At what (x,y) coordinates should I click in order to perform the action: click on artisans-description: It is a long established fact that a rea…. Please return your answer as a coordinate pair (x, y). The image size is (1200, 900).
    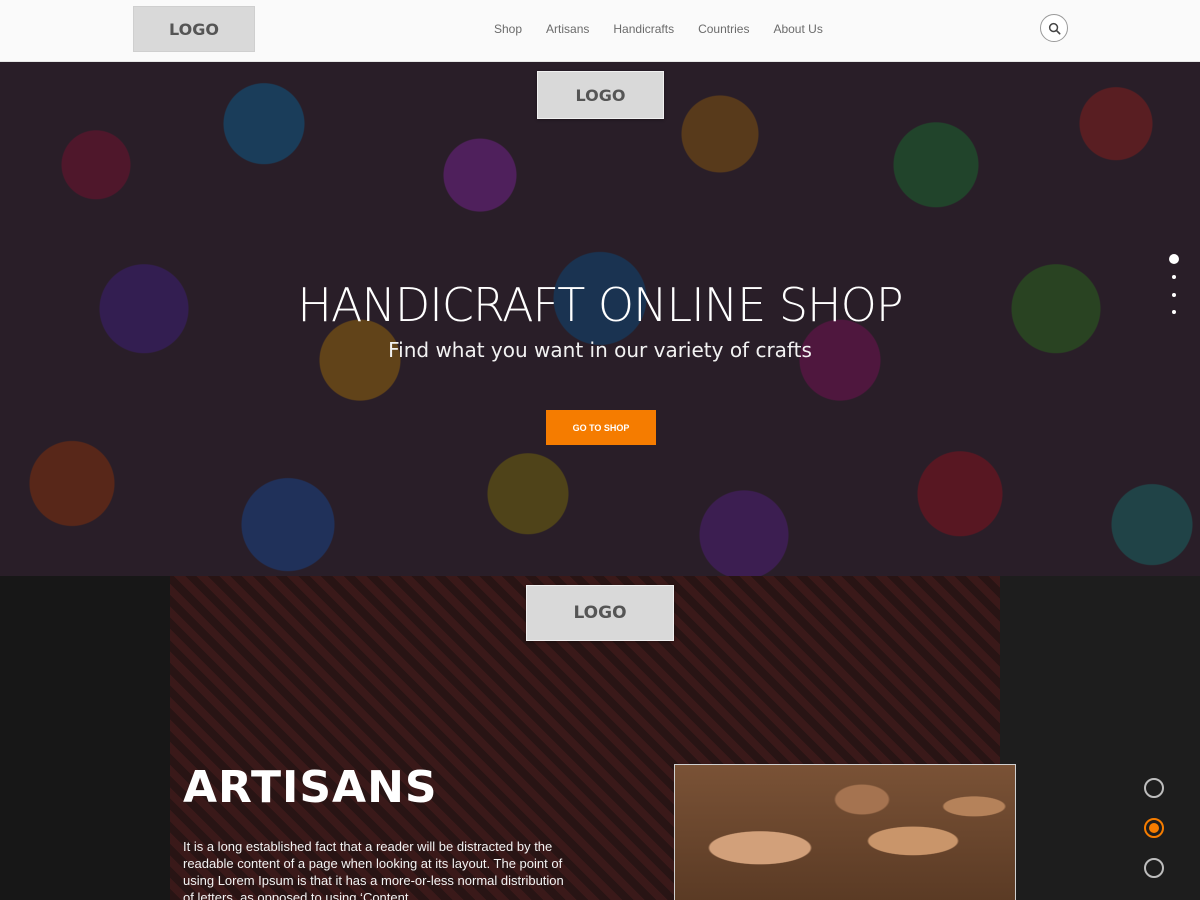
    Looking at the image, I should click on (373, 869).